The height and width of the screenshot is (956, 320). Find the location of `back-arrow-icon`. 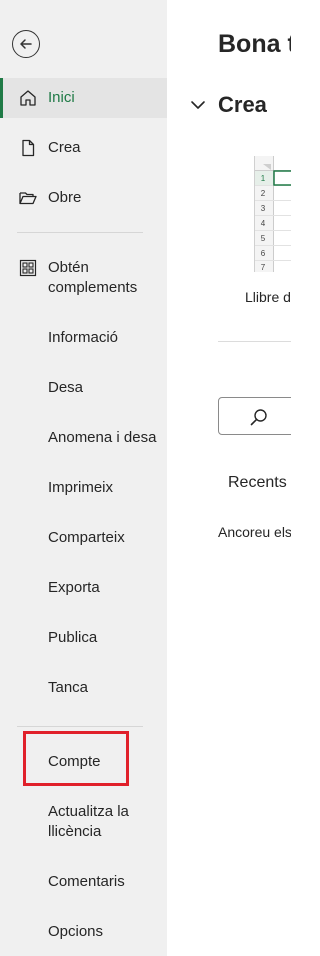

back-arrow-icon is located at coordinates (26, 44).